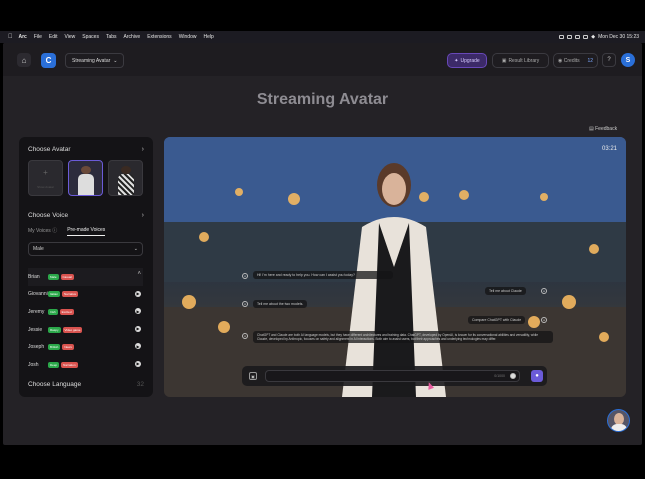  What do you see at coordinates (85, 277) in the screenshot?
I see `voice-row: Brian Male Casual ˄` at bounding box center [85, 277].